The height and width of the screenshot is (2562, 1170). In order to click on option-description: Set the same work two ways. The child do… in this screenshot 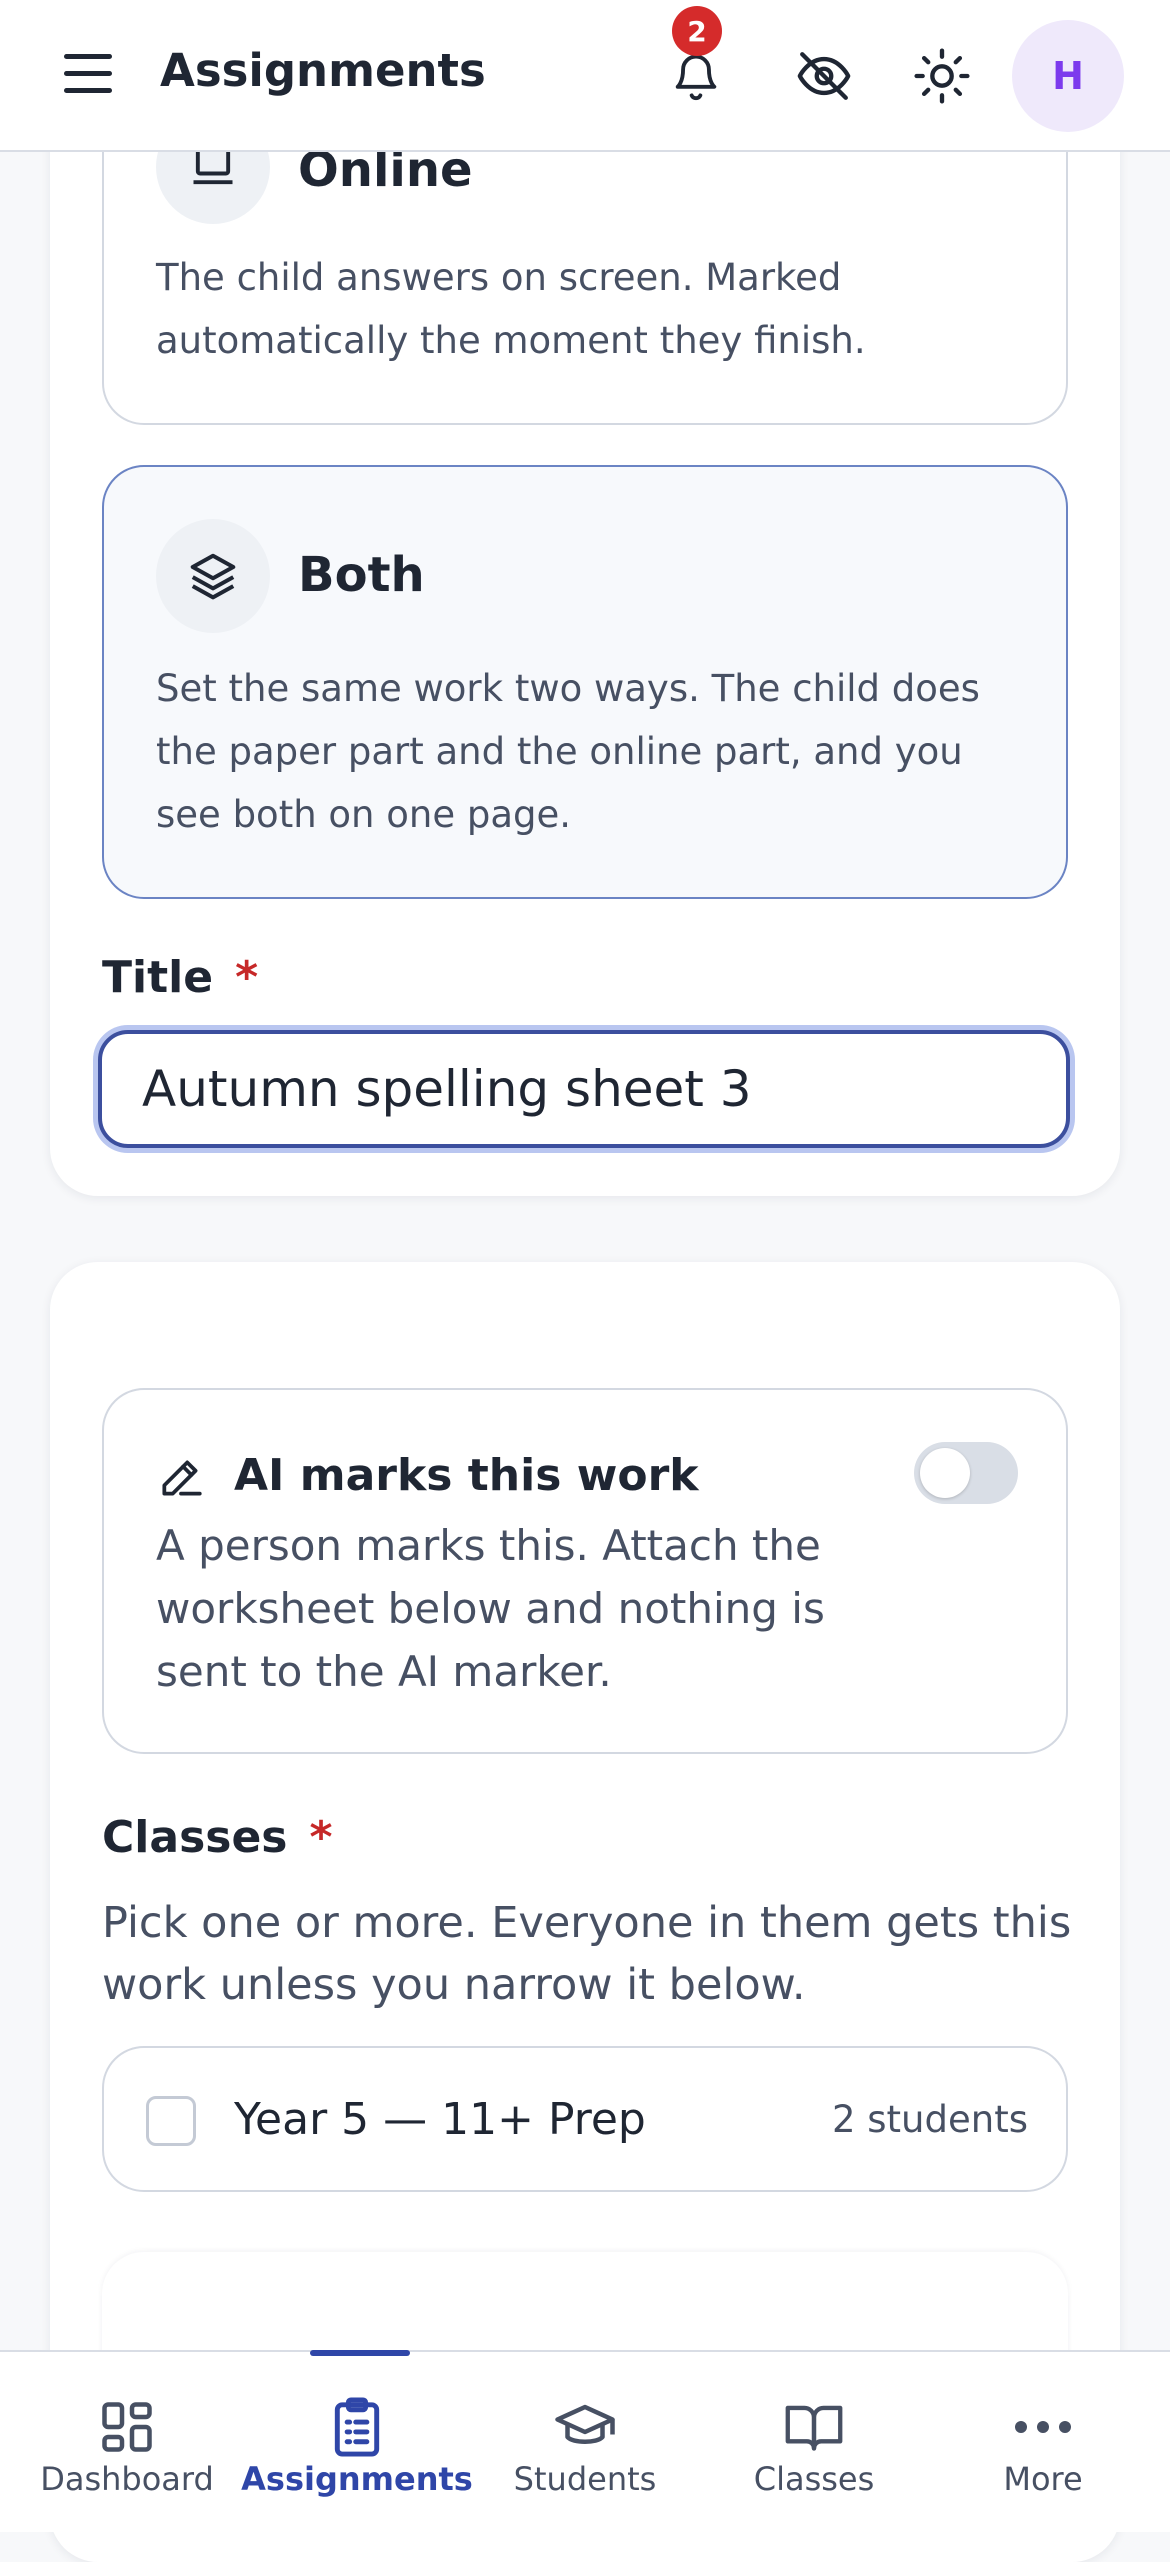, I will do `click(568, 751)`.